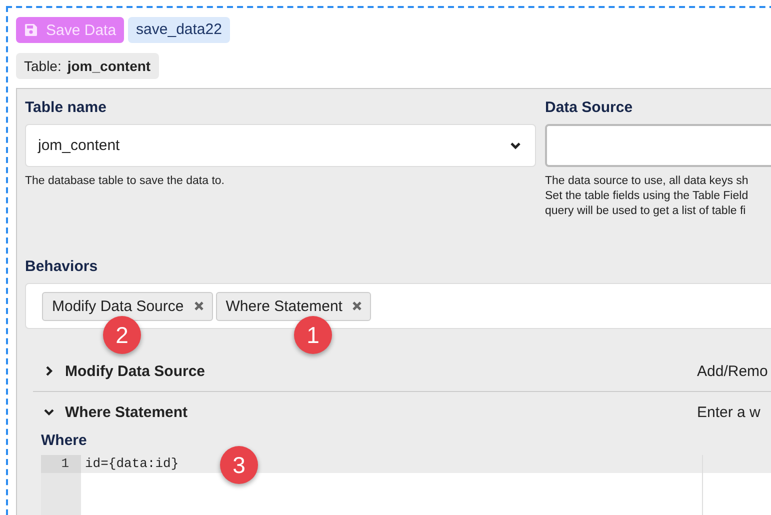 This screenshot has width=771, height=515. I want to click on section-title: Where Statement, so click(127, 412).